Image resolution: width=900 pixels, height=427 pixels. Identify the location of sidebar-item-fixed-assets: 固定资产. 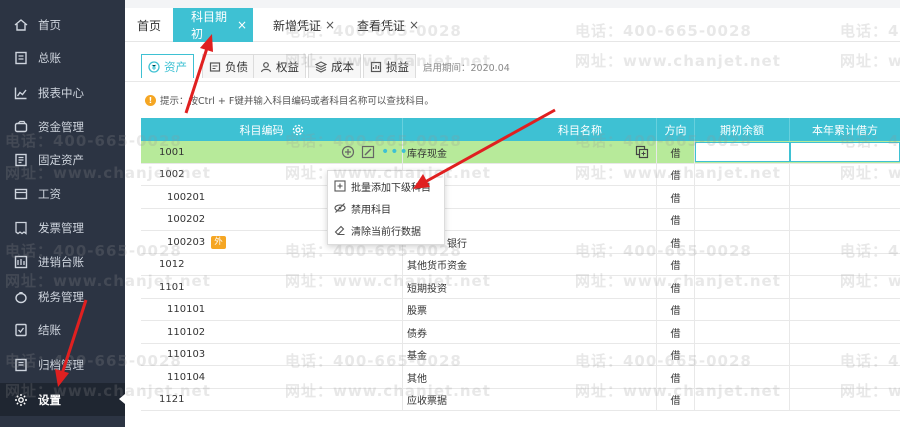
(62, 159).